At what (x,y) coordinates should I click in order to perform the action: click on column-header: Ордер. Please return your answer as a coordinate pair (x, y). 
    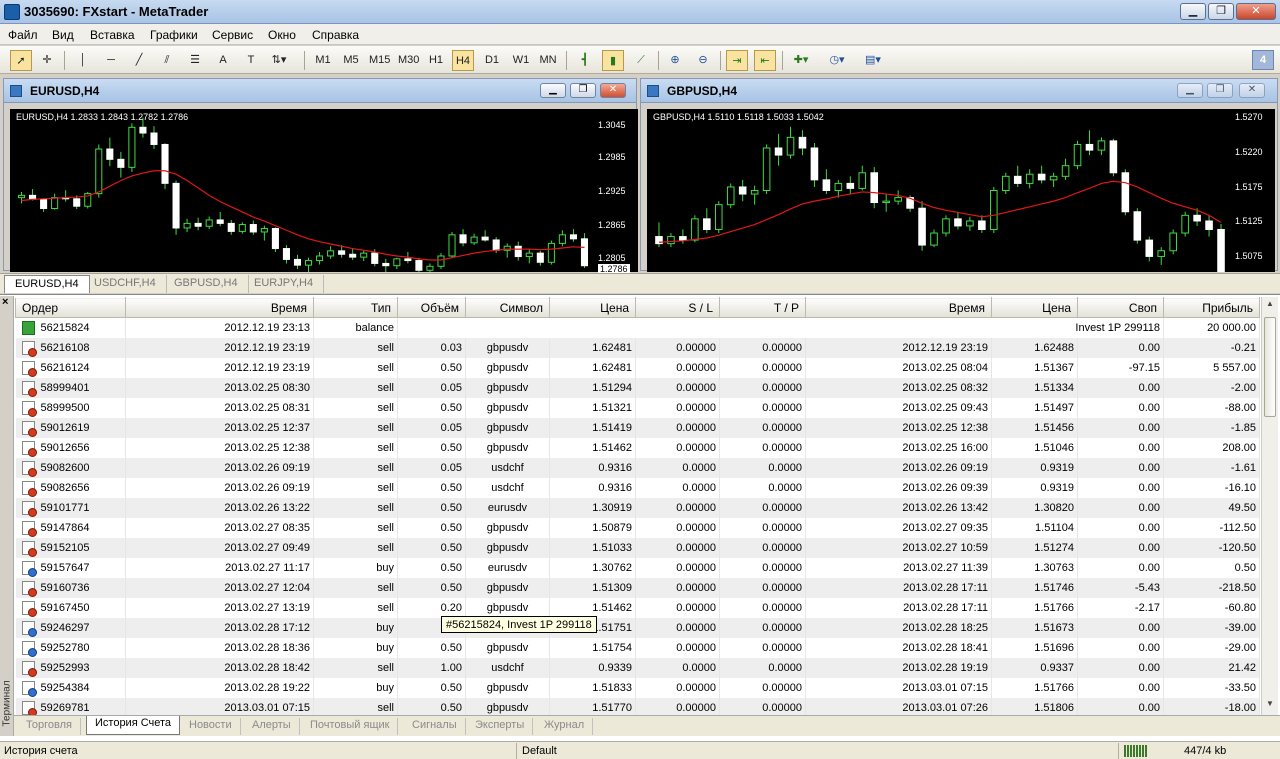
    Looking at the image, I should click on (70, 307).